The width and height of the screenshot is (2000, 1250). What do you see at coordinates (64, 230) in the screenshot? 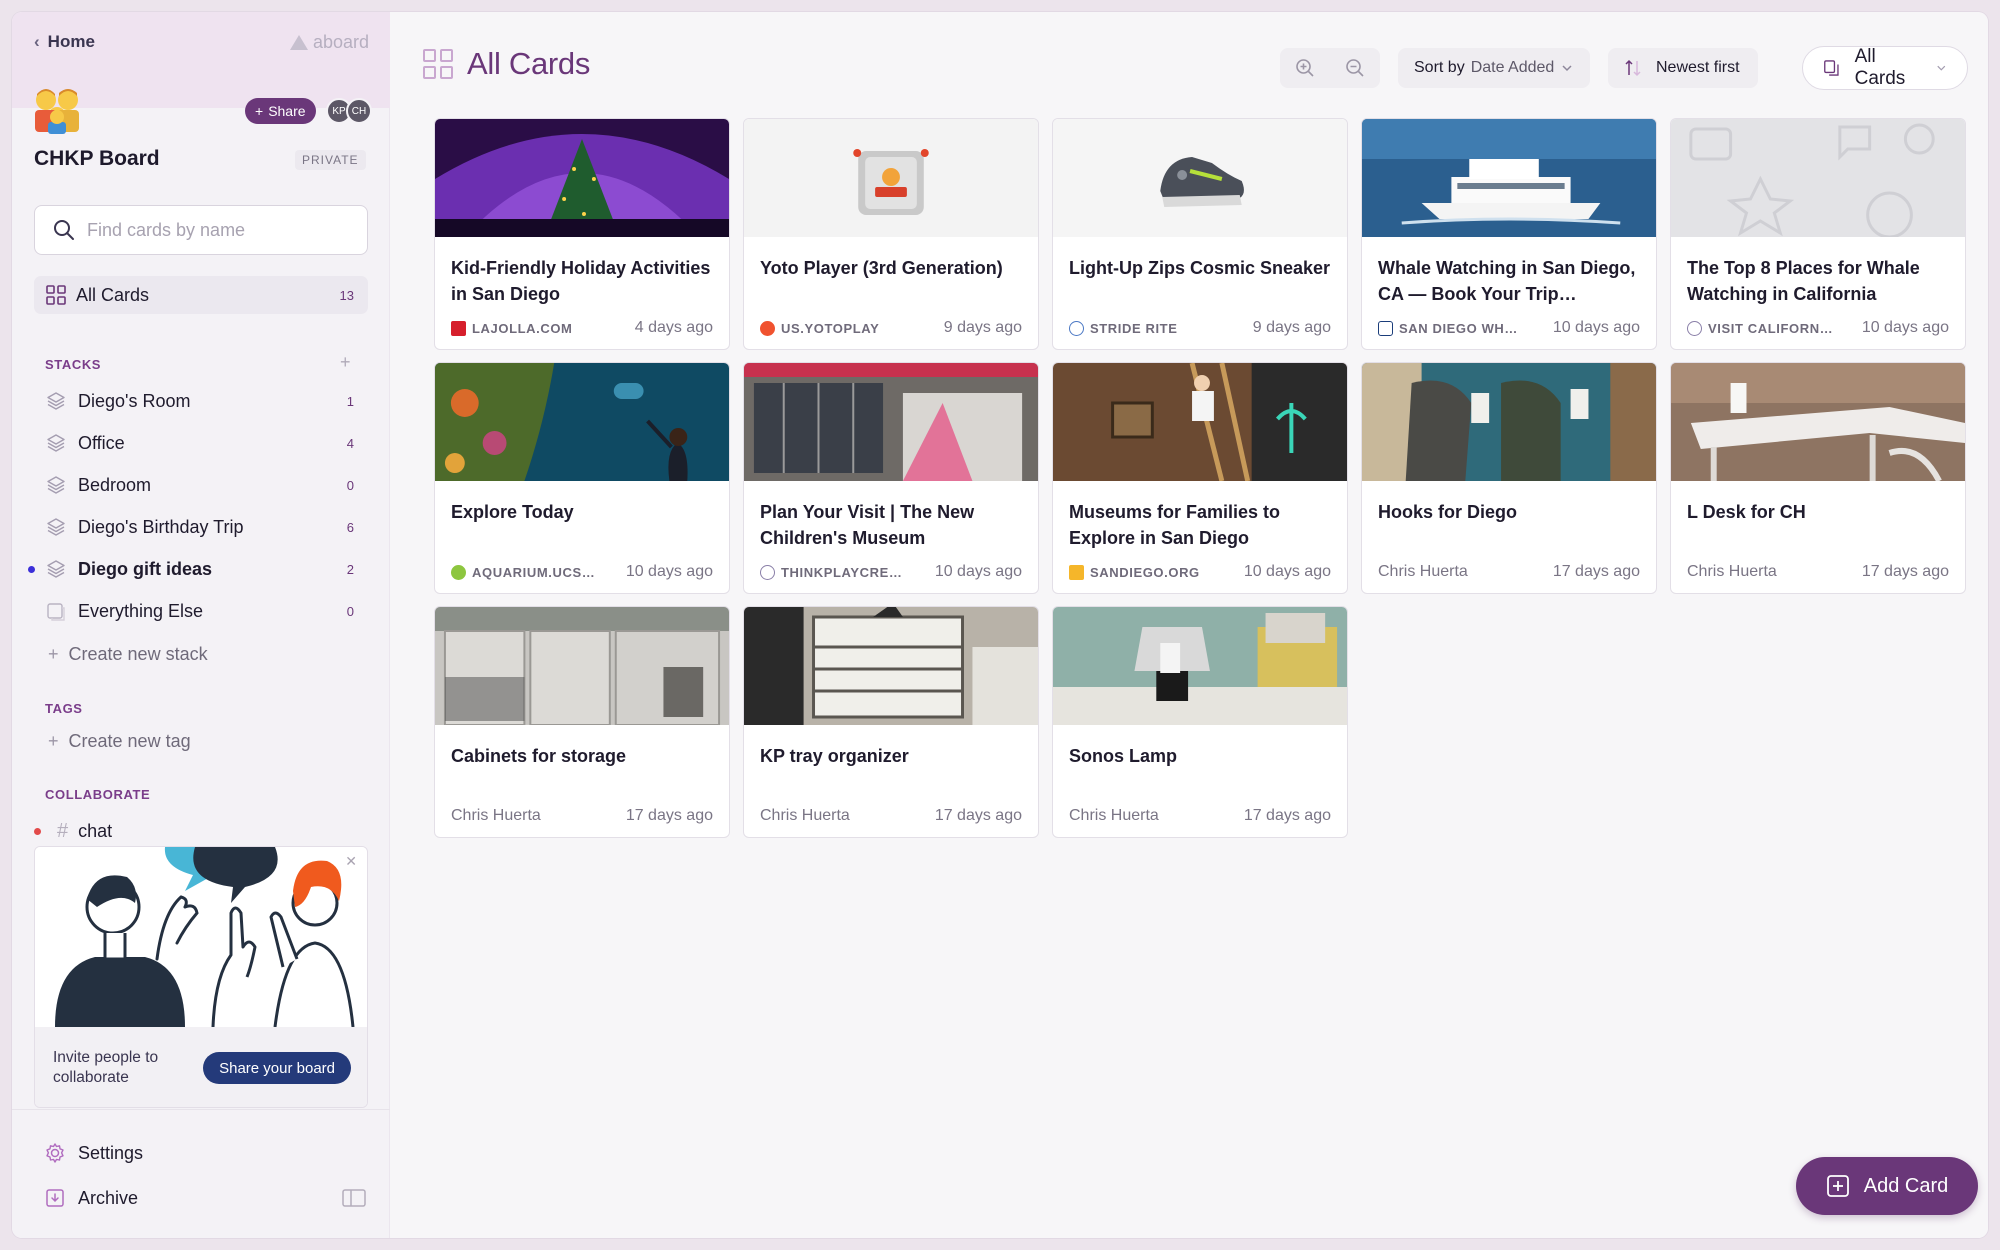
I see `search-icon` at bounding box center [64, 230].